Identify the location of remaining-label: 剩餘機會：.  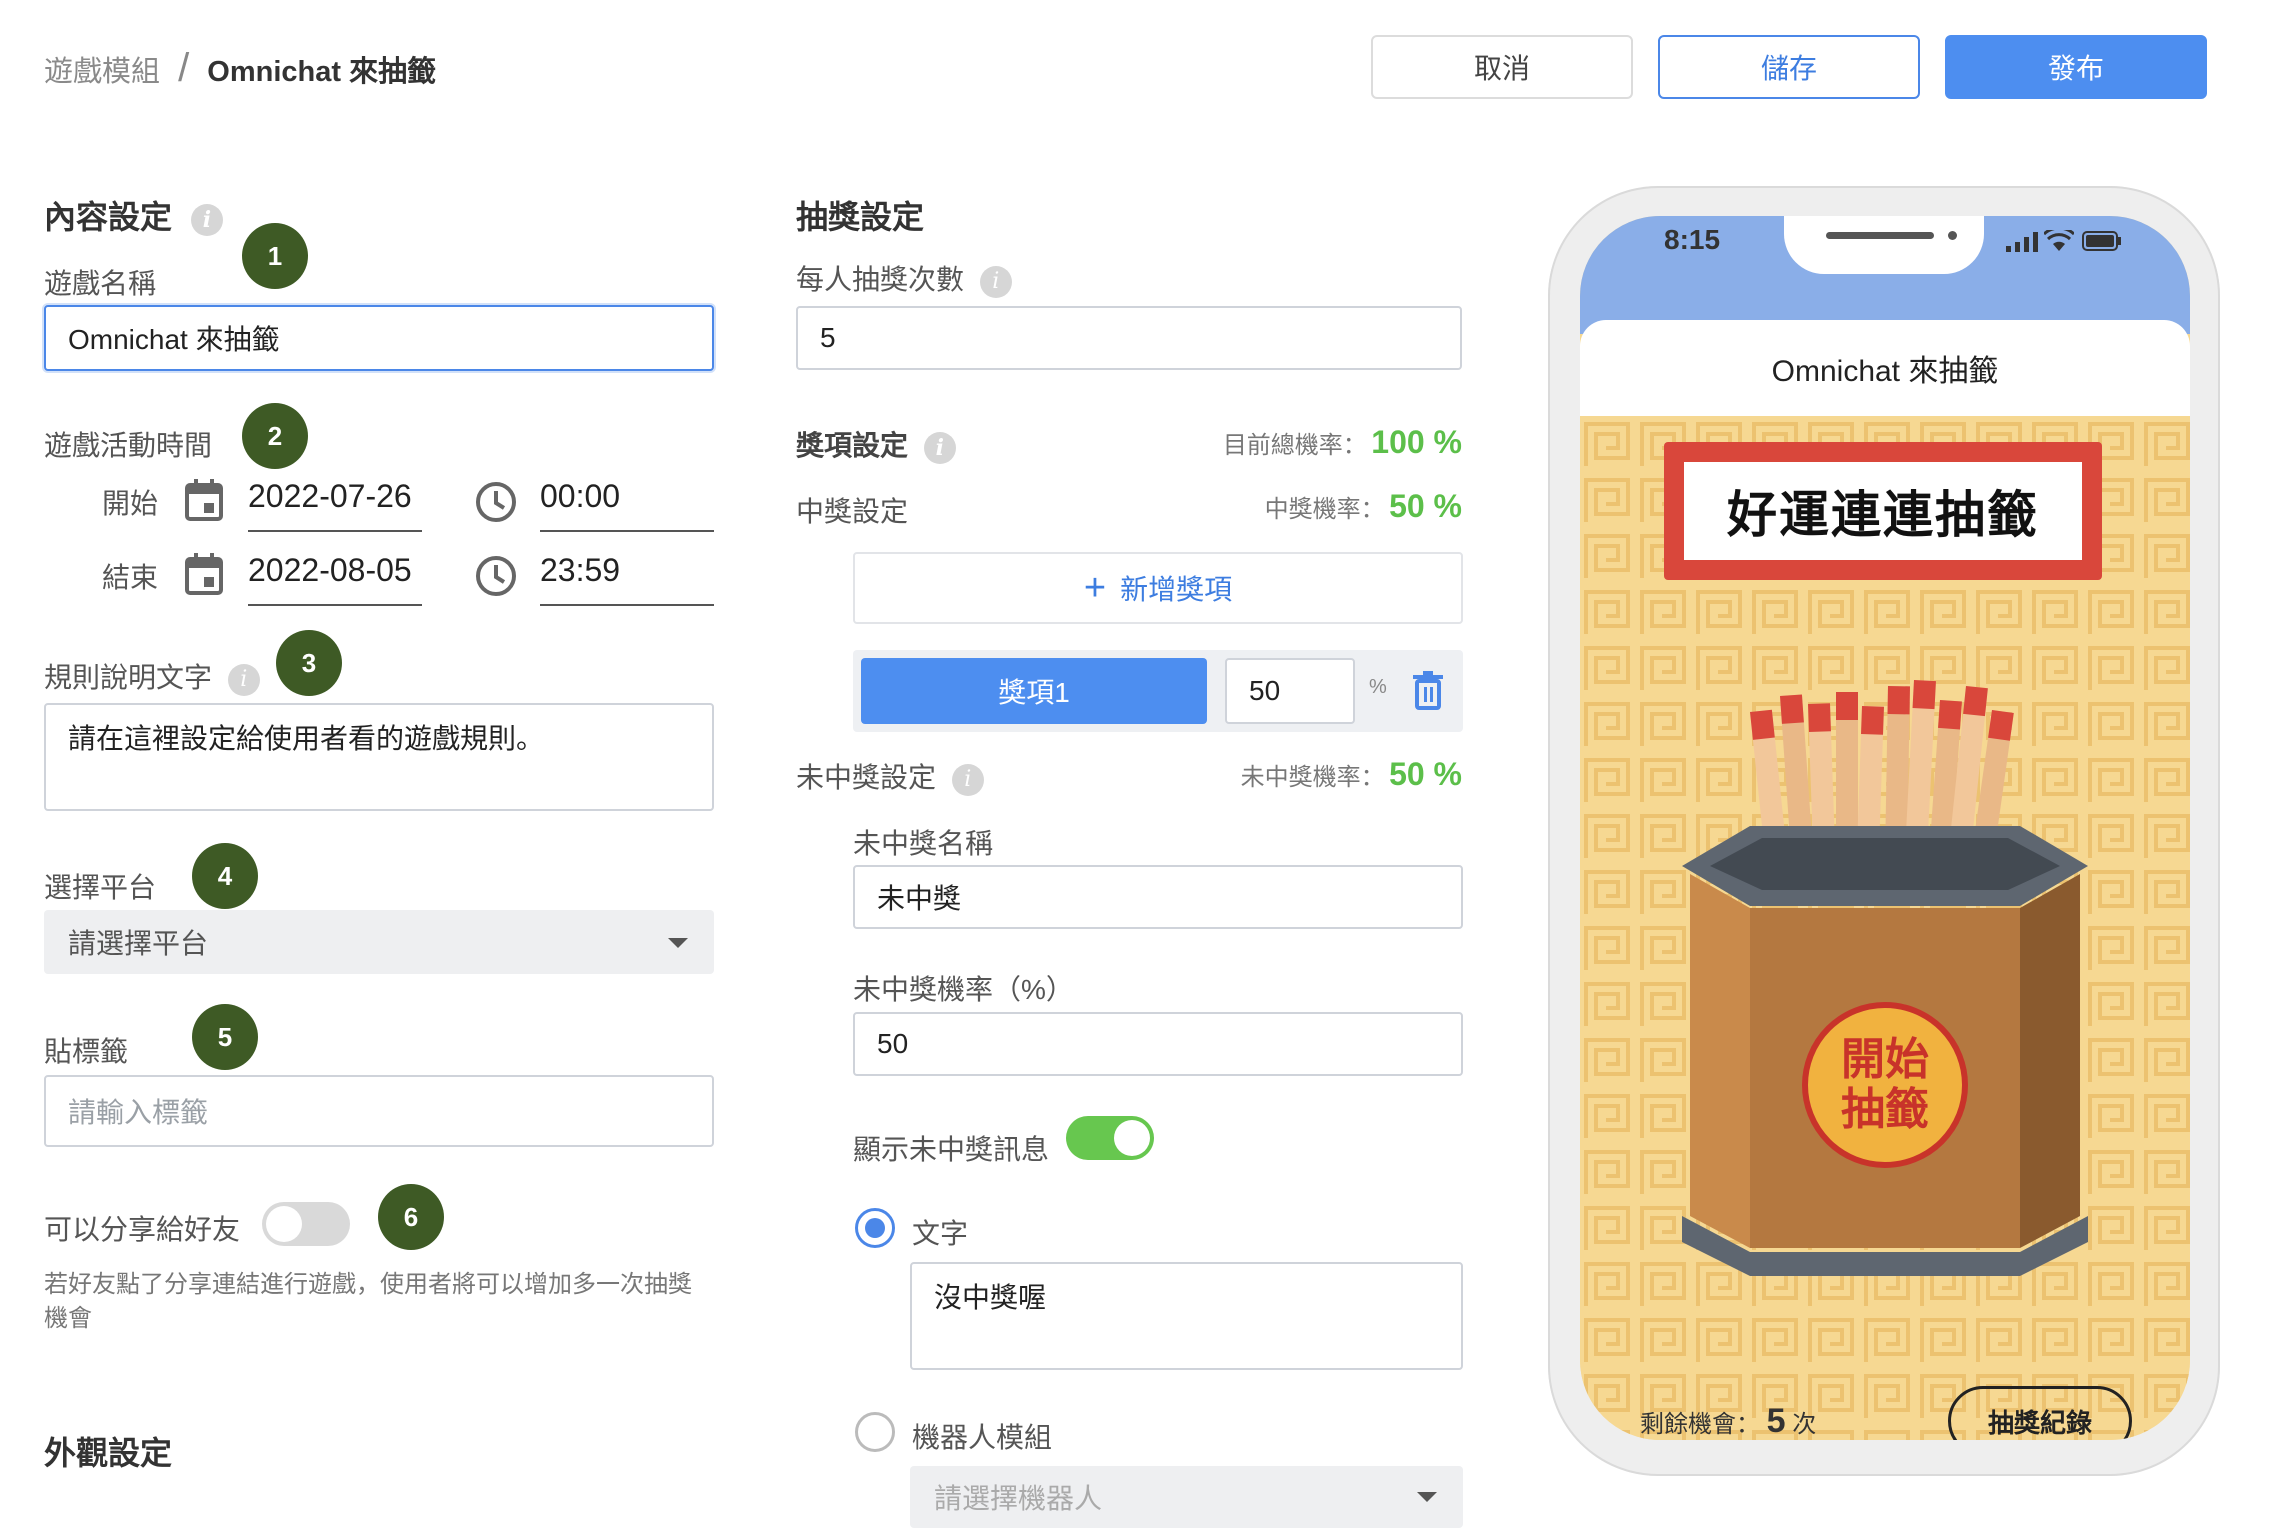
(1700, 1424).